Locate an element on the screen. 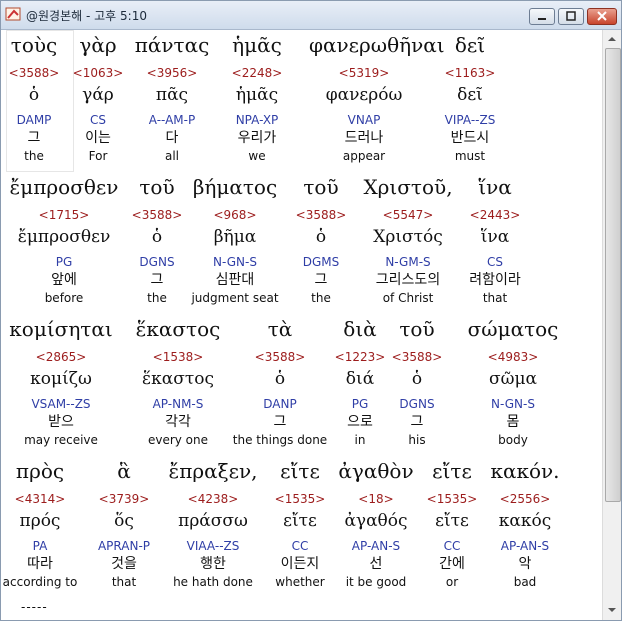 Image resolution: width=622 pixels, height=621 pixels. word-column: κακόν. <2556> κακός AP-AN-S 악 bad is located at coordinates (525, 524).